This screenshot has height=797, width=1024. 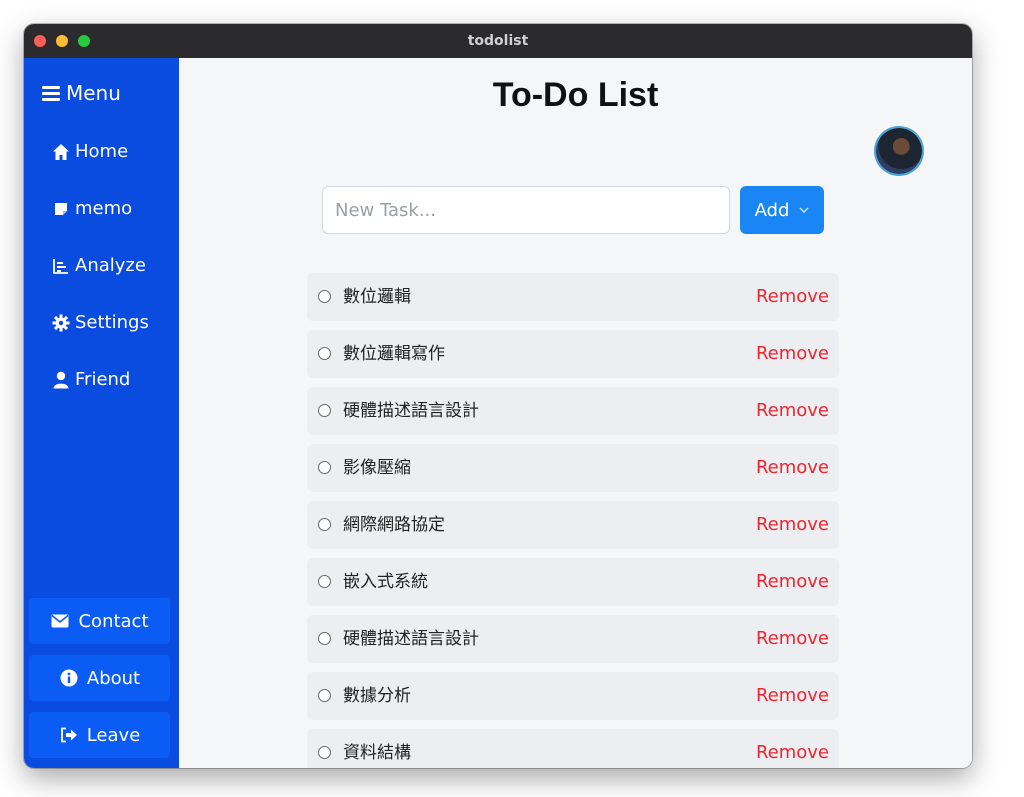 What do you see at coordinates (377, 468) in the screenshot?
I see `task-text: 影像壓縮` at bounding box center [377, 468].